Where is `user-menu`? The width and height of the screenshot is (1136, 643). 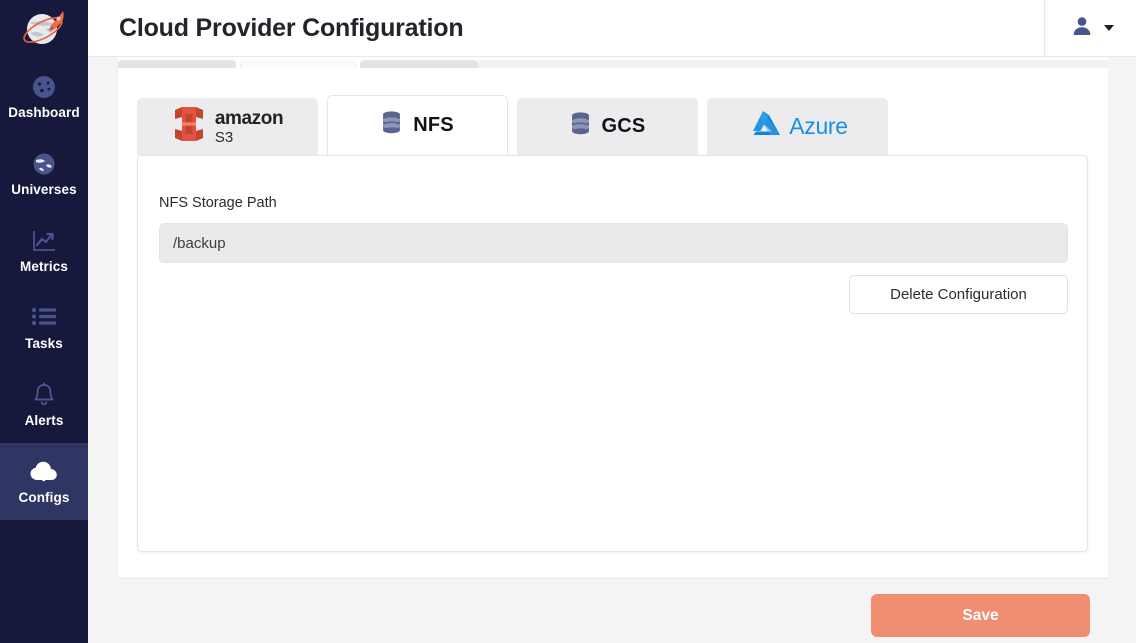 user-menu is located at coordinates (1079, 28).